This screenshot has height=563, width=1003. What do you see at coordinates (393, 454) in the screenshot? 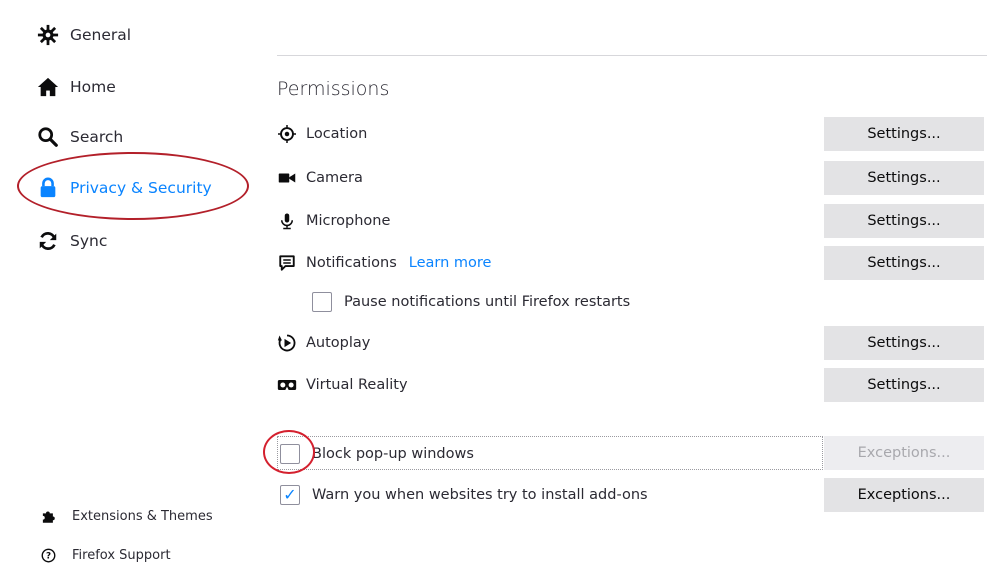
I see `block-popups-label: Block pop-up windows` at bounding box center [393, 454].